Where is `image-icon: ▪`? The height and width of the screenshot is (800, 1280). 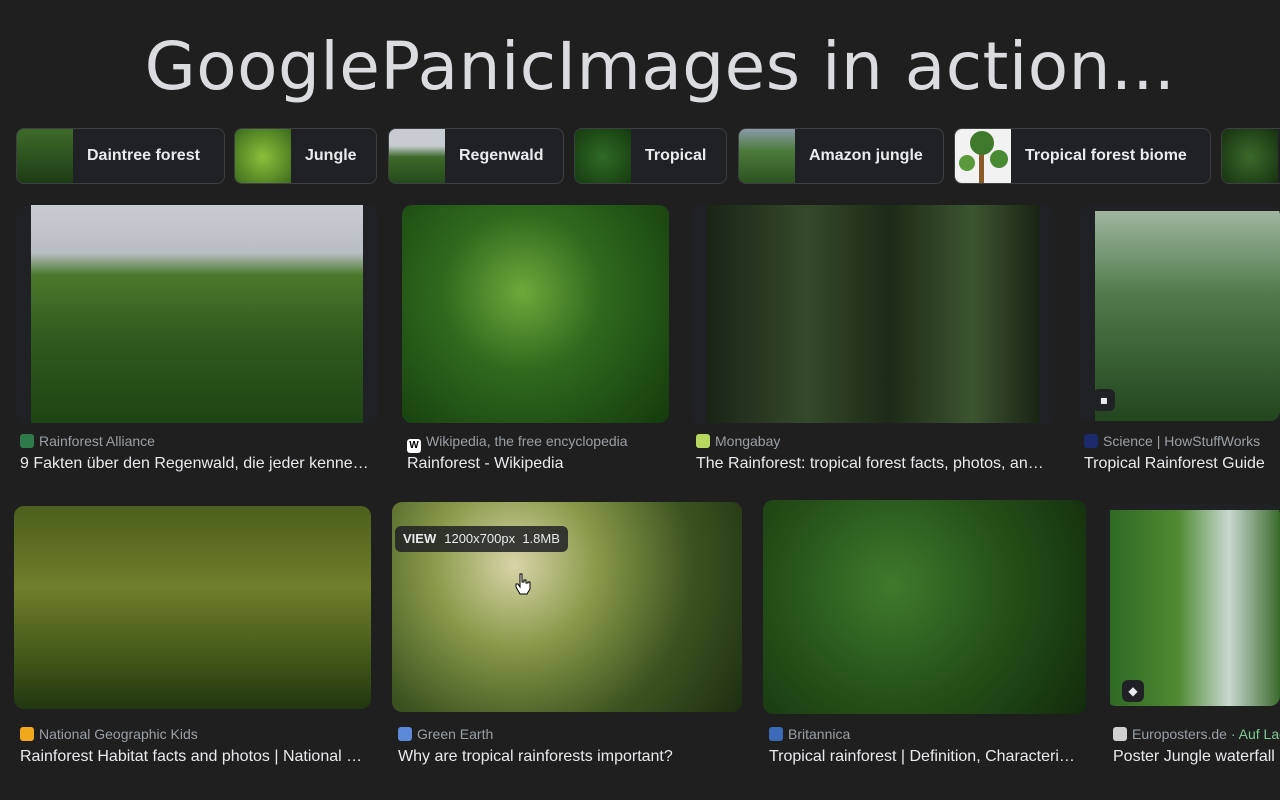 image-icon: ▪ is located at coordinates (1104, 400).